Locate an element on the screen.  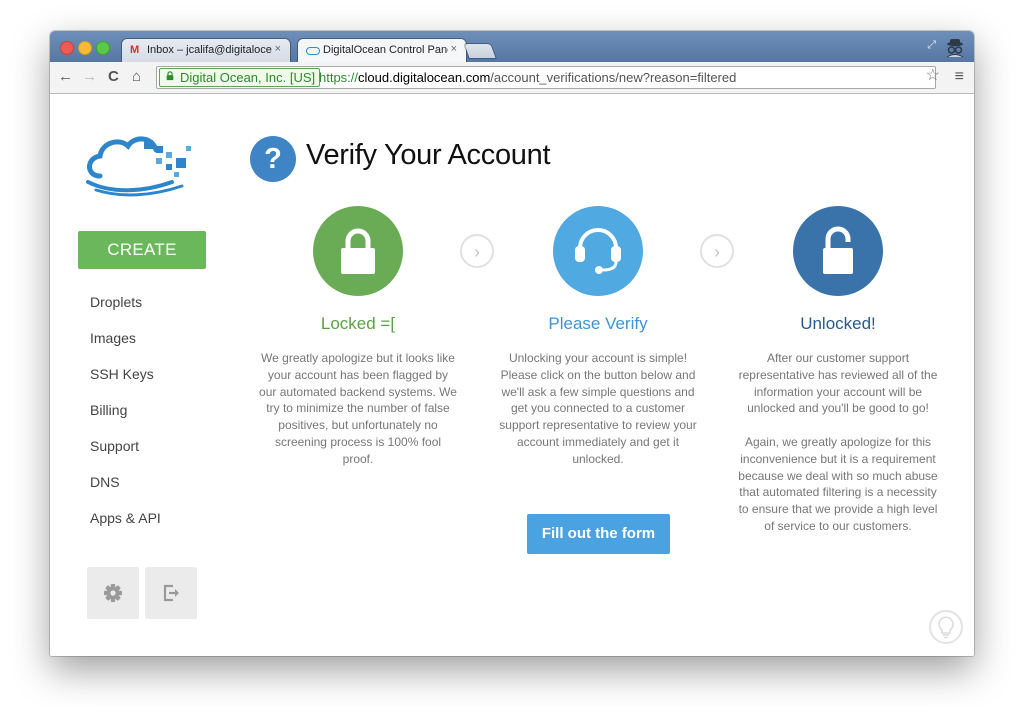
digitalocean-cloud-icon is located at coordinates (313, 51).